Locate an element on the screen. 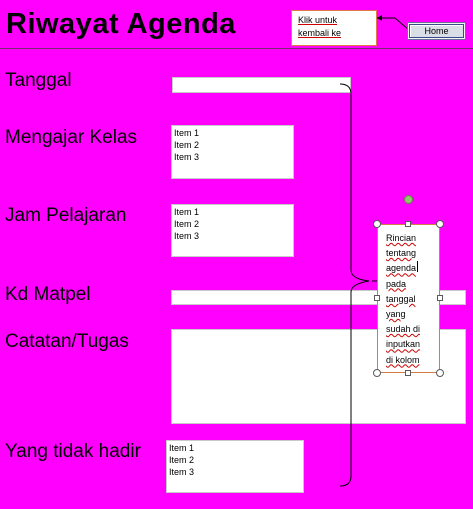 The width and height of the screenshot is (473, 509). resize-handle-bottom-right is located at coordinates (440, 373).